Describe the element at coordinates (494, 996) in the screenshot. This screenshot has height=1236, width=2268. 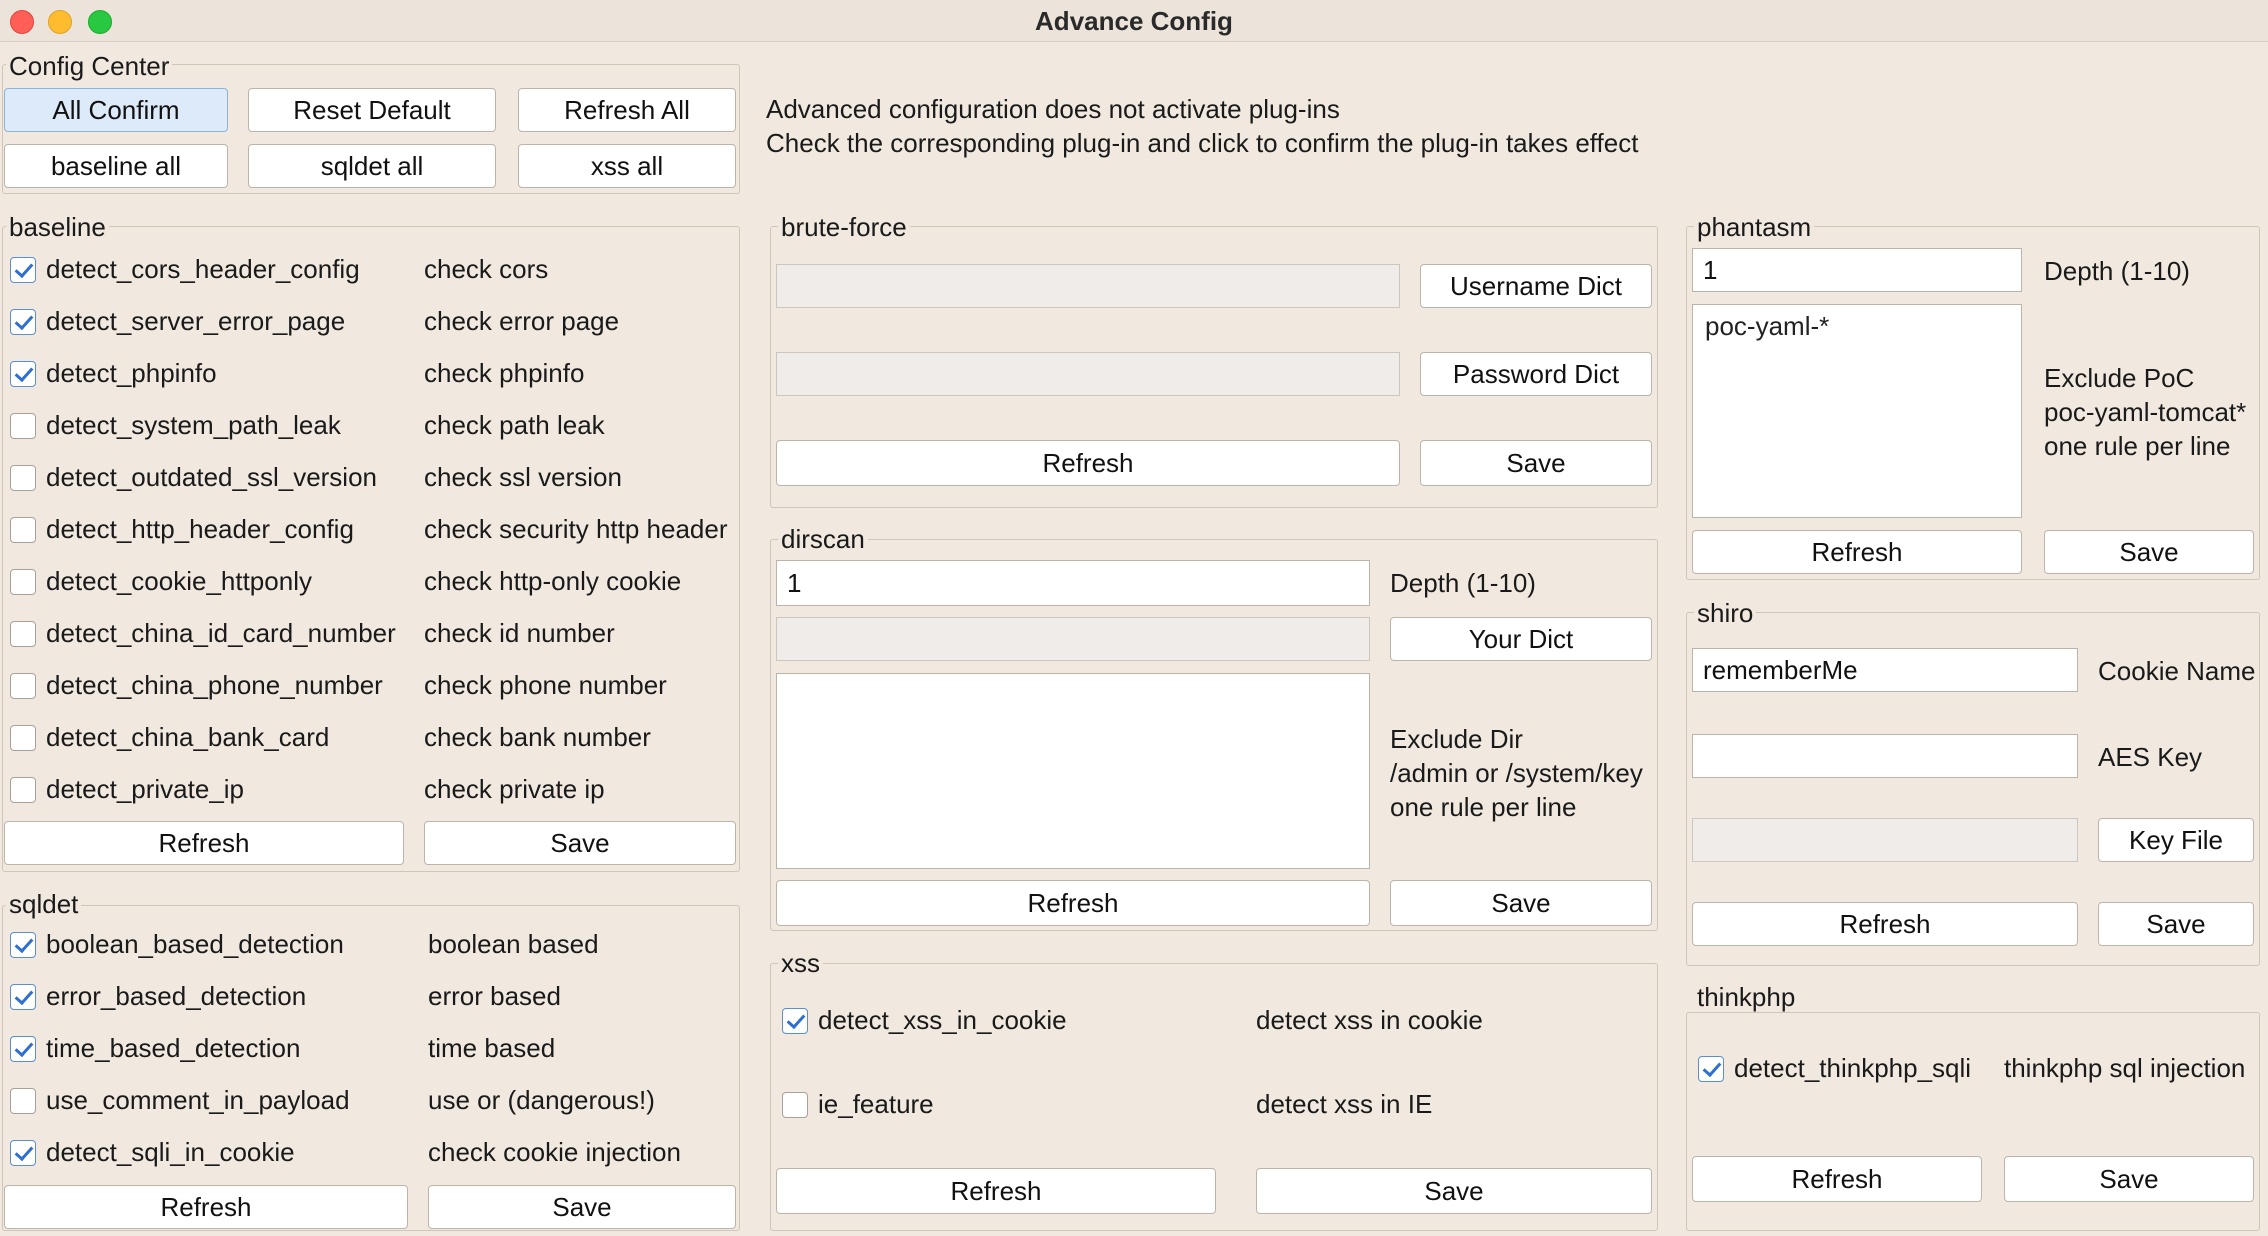
I see `sqldet-option-description: error based` at that location.